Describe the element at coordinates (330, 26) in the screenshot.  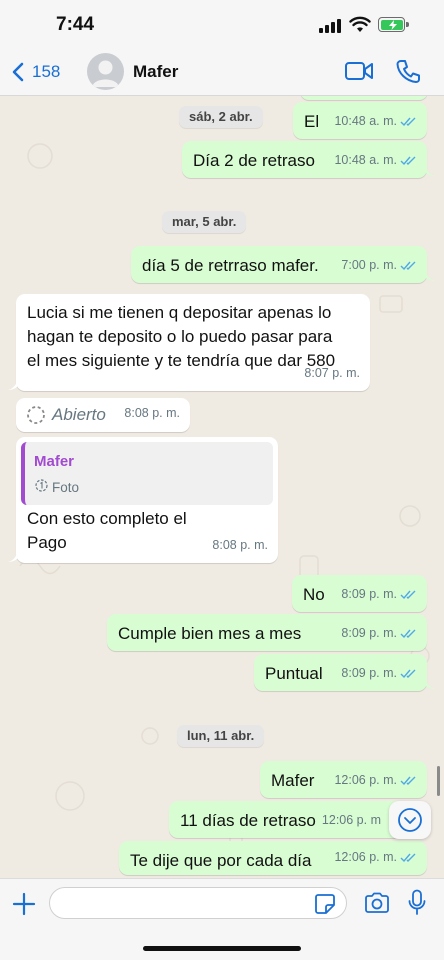
I see `cellular-signal-icon` at that location.